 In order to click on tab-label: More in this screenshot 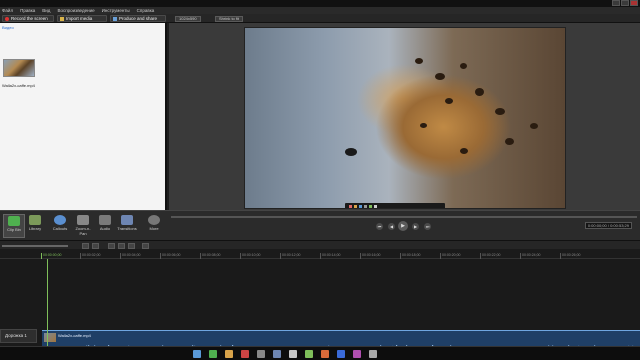, I will do `click(154, 228)`.